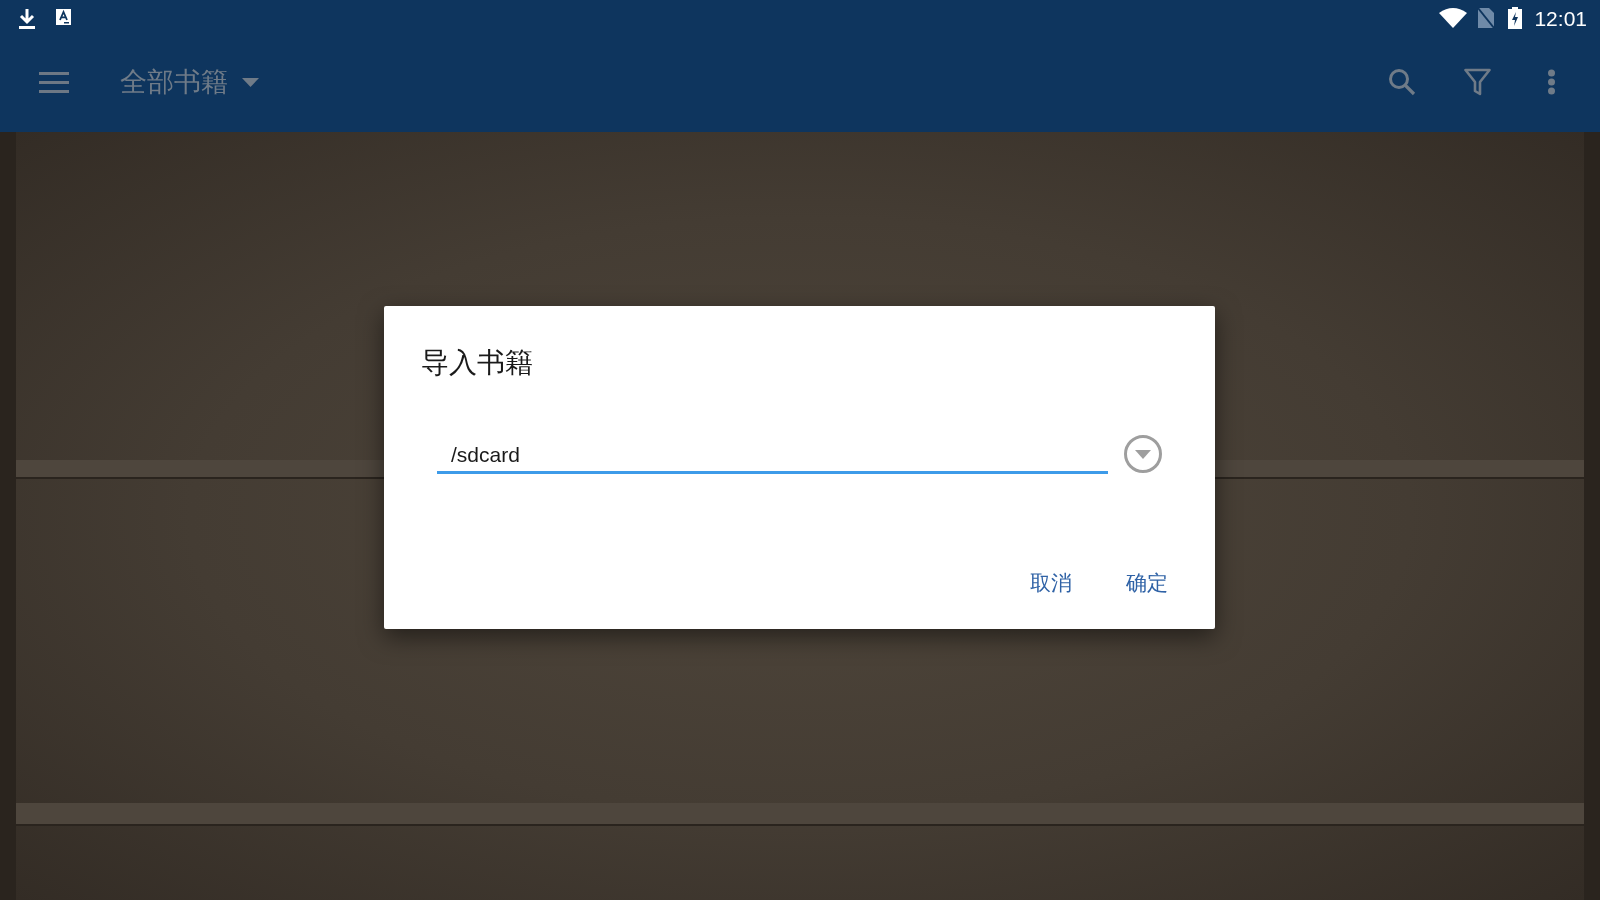 The height and width of the screenshot is (900, 1600). I want to click on path-dropdown-button, so click(1143, 454).